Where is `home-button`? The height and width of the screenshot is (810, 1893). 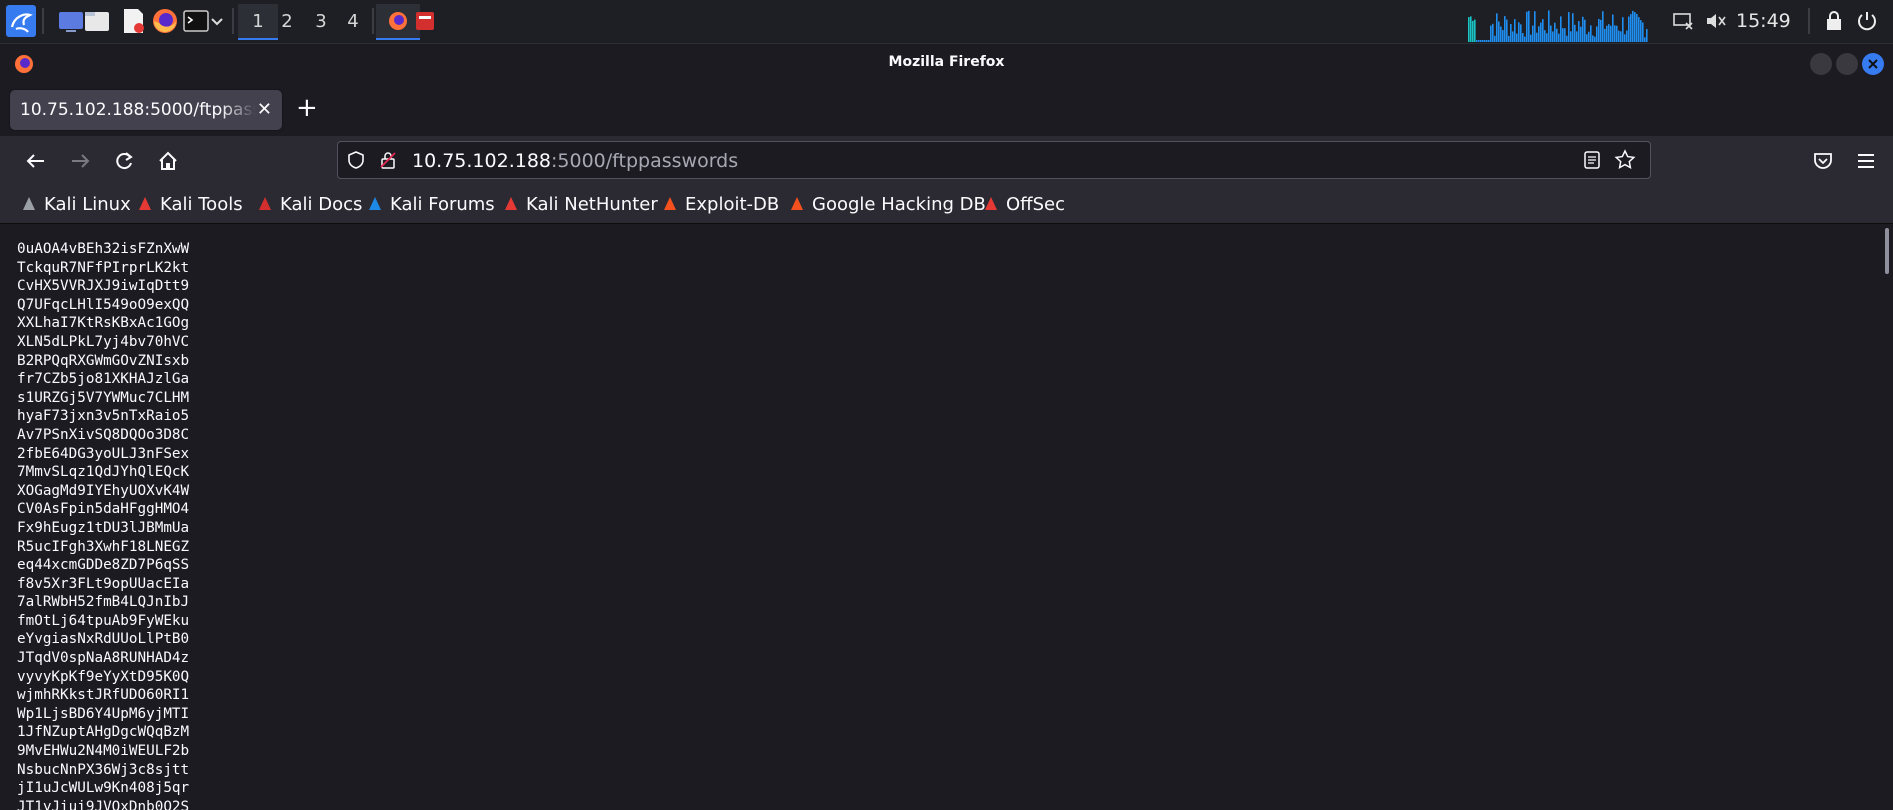
home-button is located at coordinates (168, 161).